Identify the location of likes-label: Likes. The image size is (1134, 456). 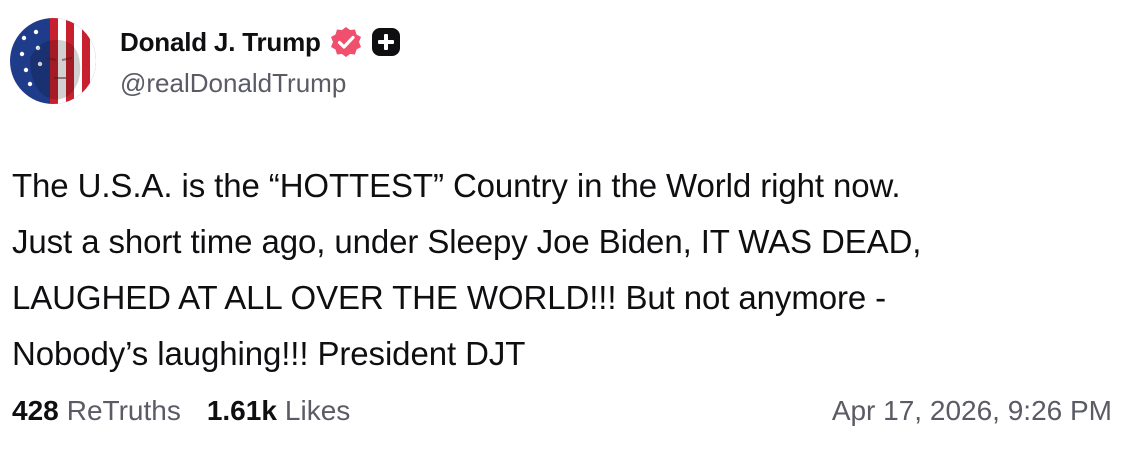
(317, 411).